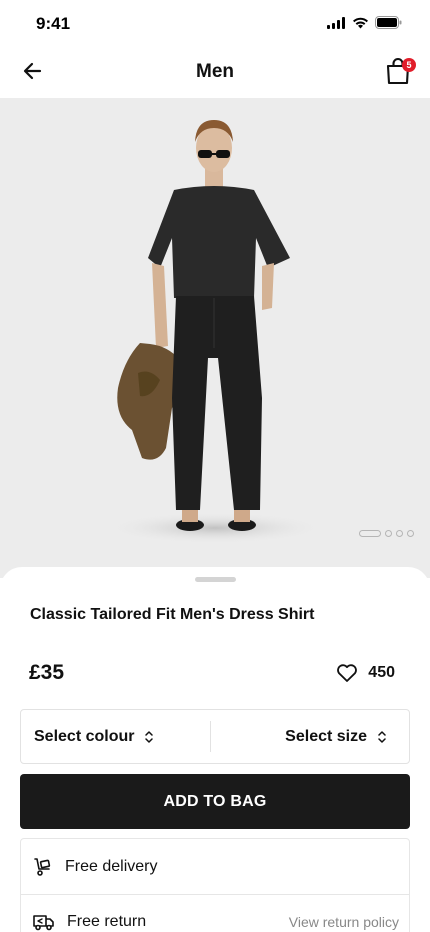  Describe the element at coordinates (326, 736) in the screenshot. I see `size-selector-label: Select size` at that location.